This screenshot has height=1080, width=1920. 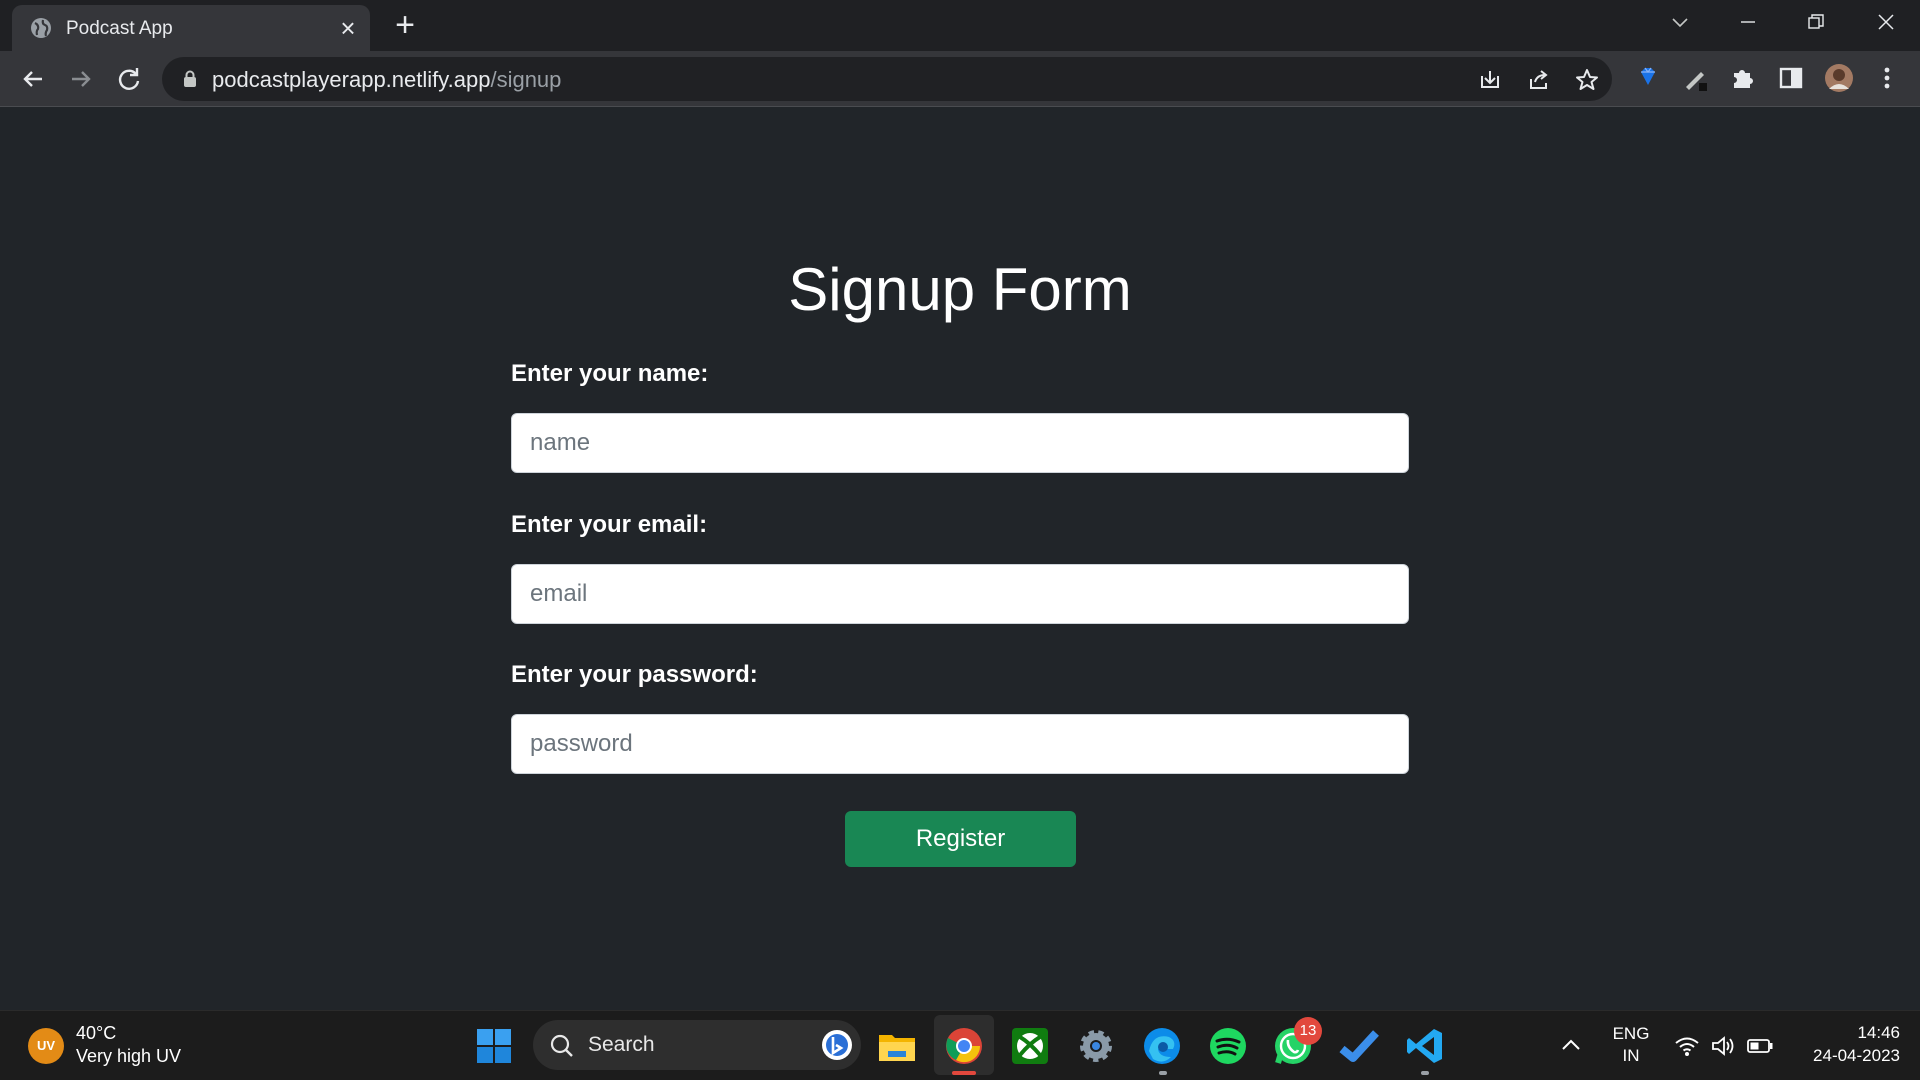 I want to click on edge-running-indicator, so click(x=1163, y=1073).